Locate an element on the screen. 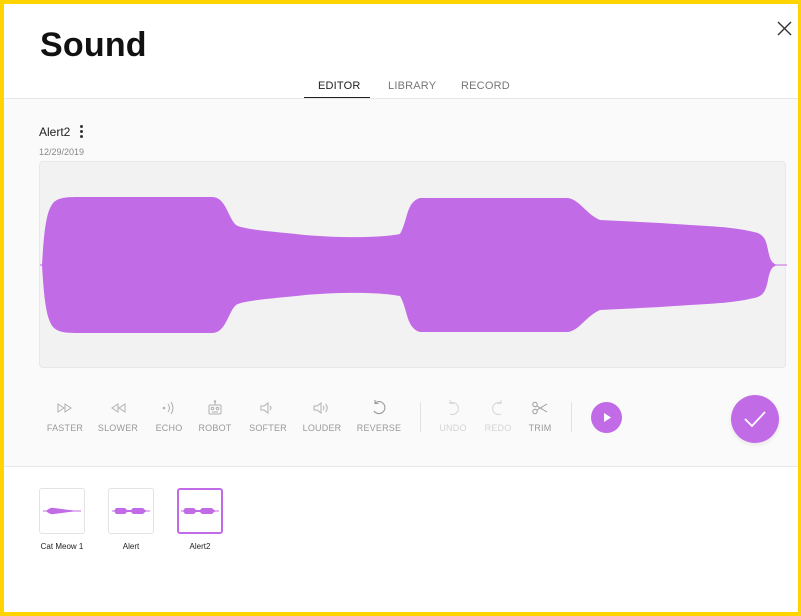  undo-icon is located at coordinates (454, 408).